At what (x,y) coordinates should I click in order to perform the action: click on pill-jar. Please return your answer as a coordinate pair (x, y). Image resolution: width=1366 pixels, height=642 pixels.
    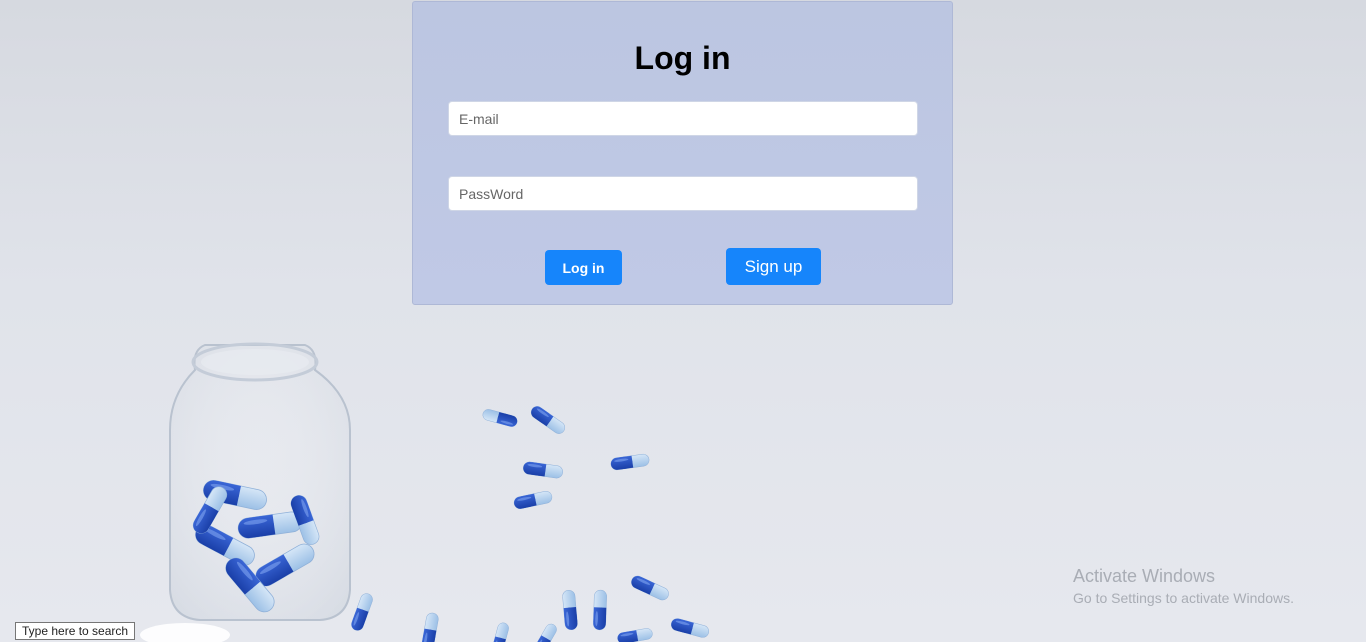
    Looking at the image, I should click on (260, 481).